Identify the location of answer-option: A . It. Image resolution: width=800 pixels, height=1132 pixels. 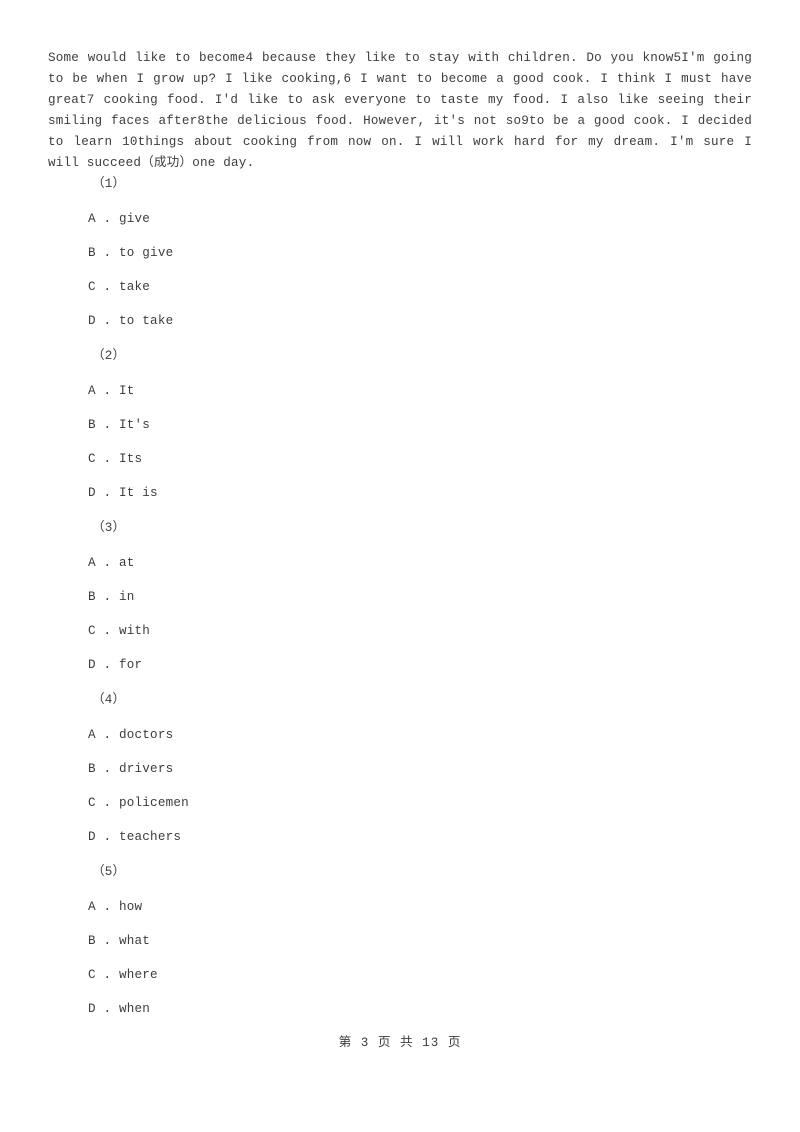
(400, 391).